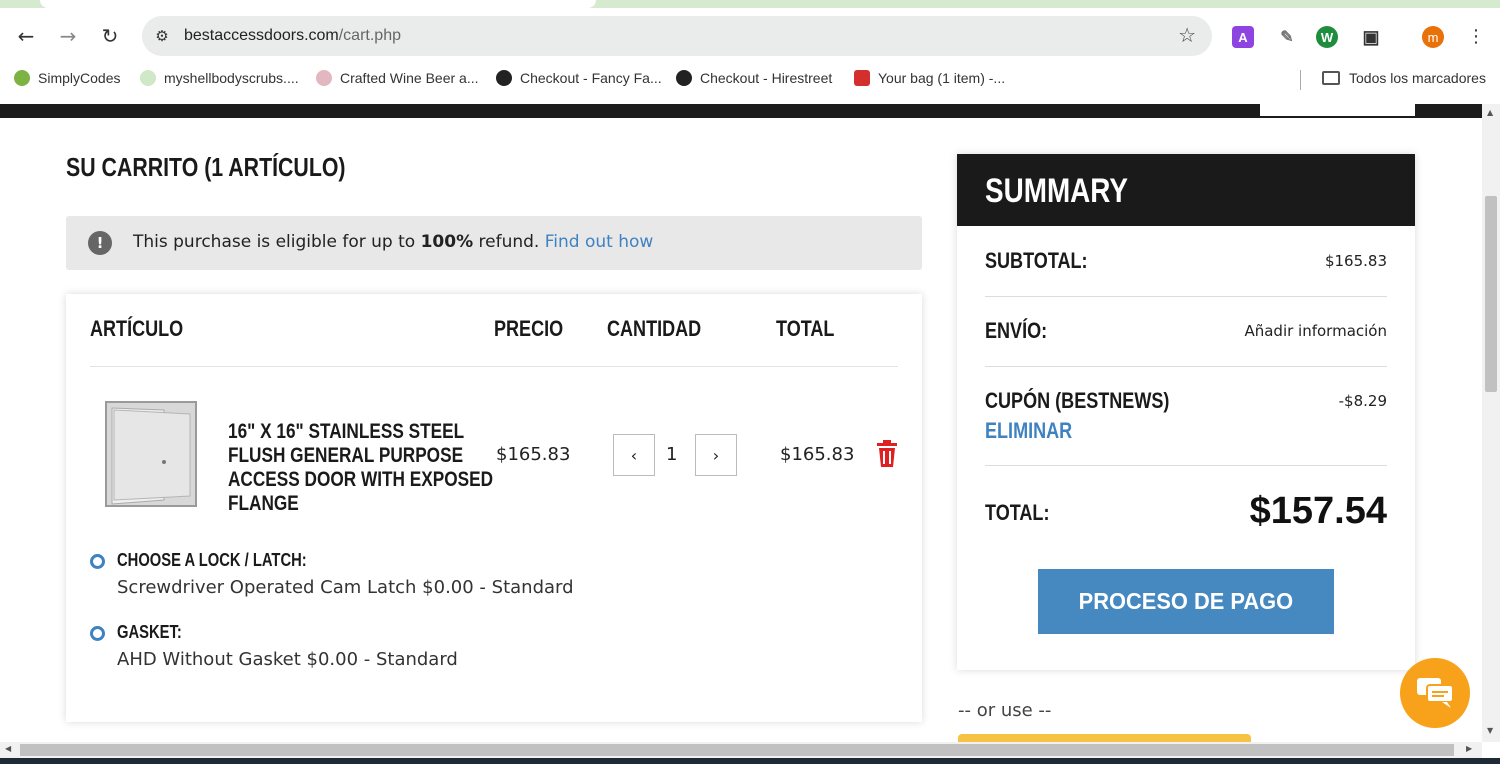  What do you see at coordinates (1355, 261) in the screenshot?
I see `subtotal-value: $165.83` at bounding box center [1355, 261].